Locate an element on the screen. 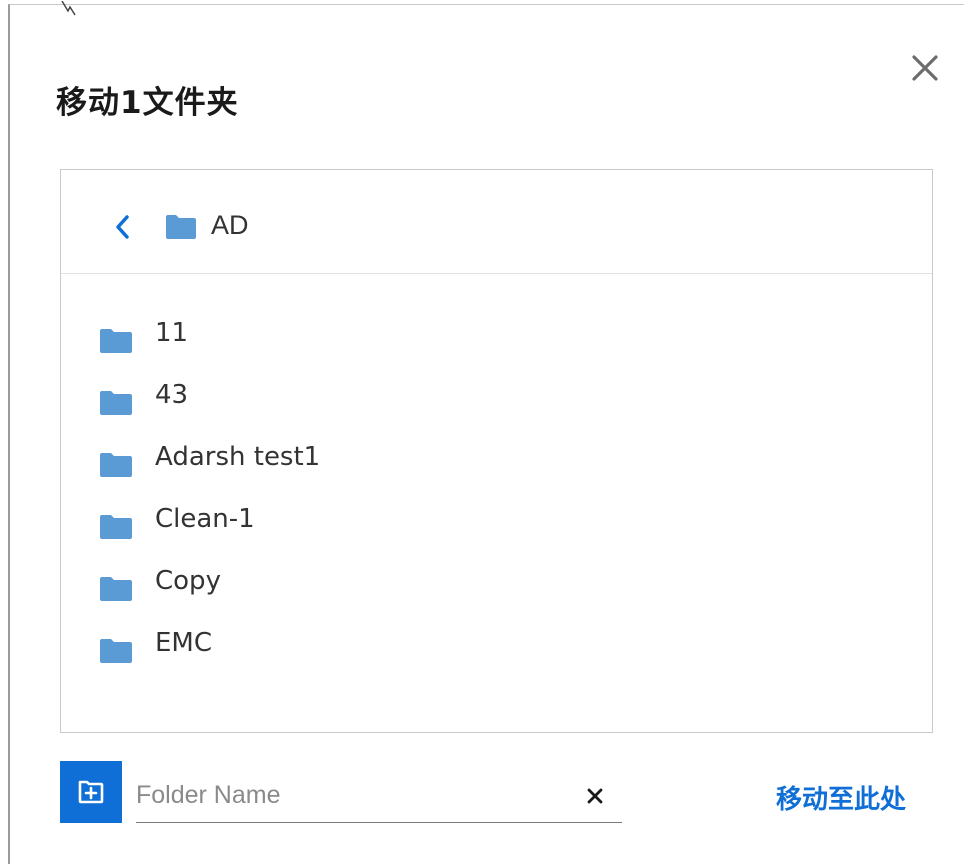  folder-name: Adarsh test1 is located at coordinates (238, 457).